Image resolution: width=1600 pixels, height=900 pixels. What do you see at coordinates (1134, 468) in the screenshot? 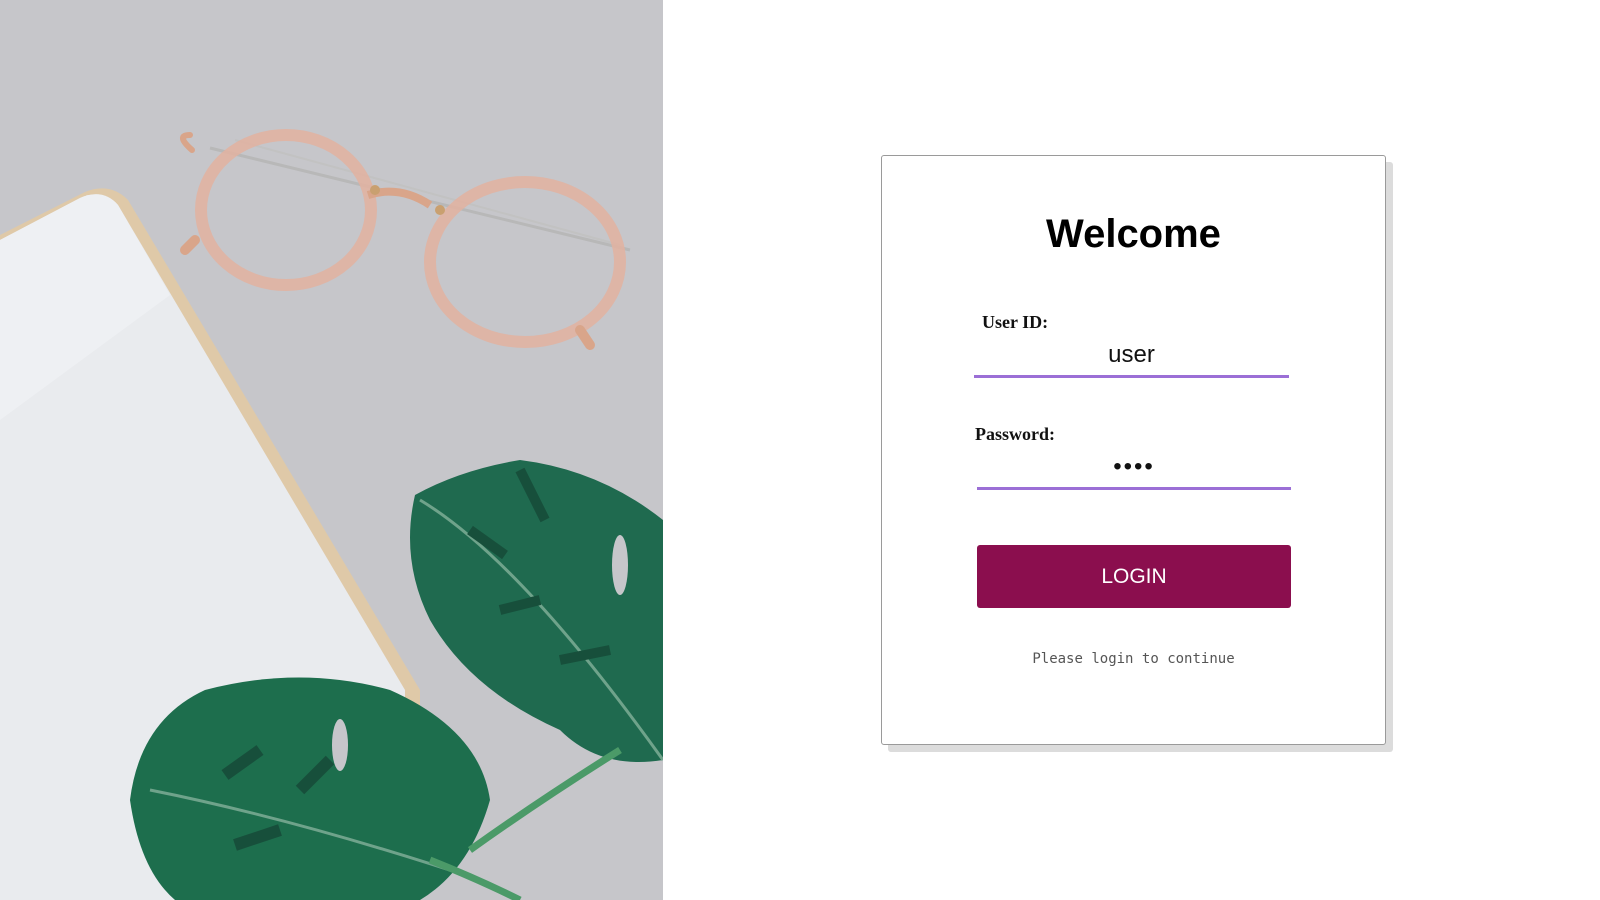
I see `password-input` at bounding box center [1134, 468].